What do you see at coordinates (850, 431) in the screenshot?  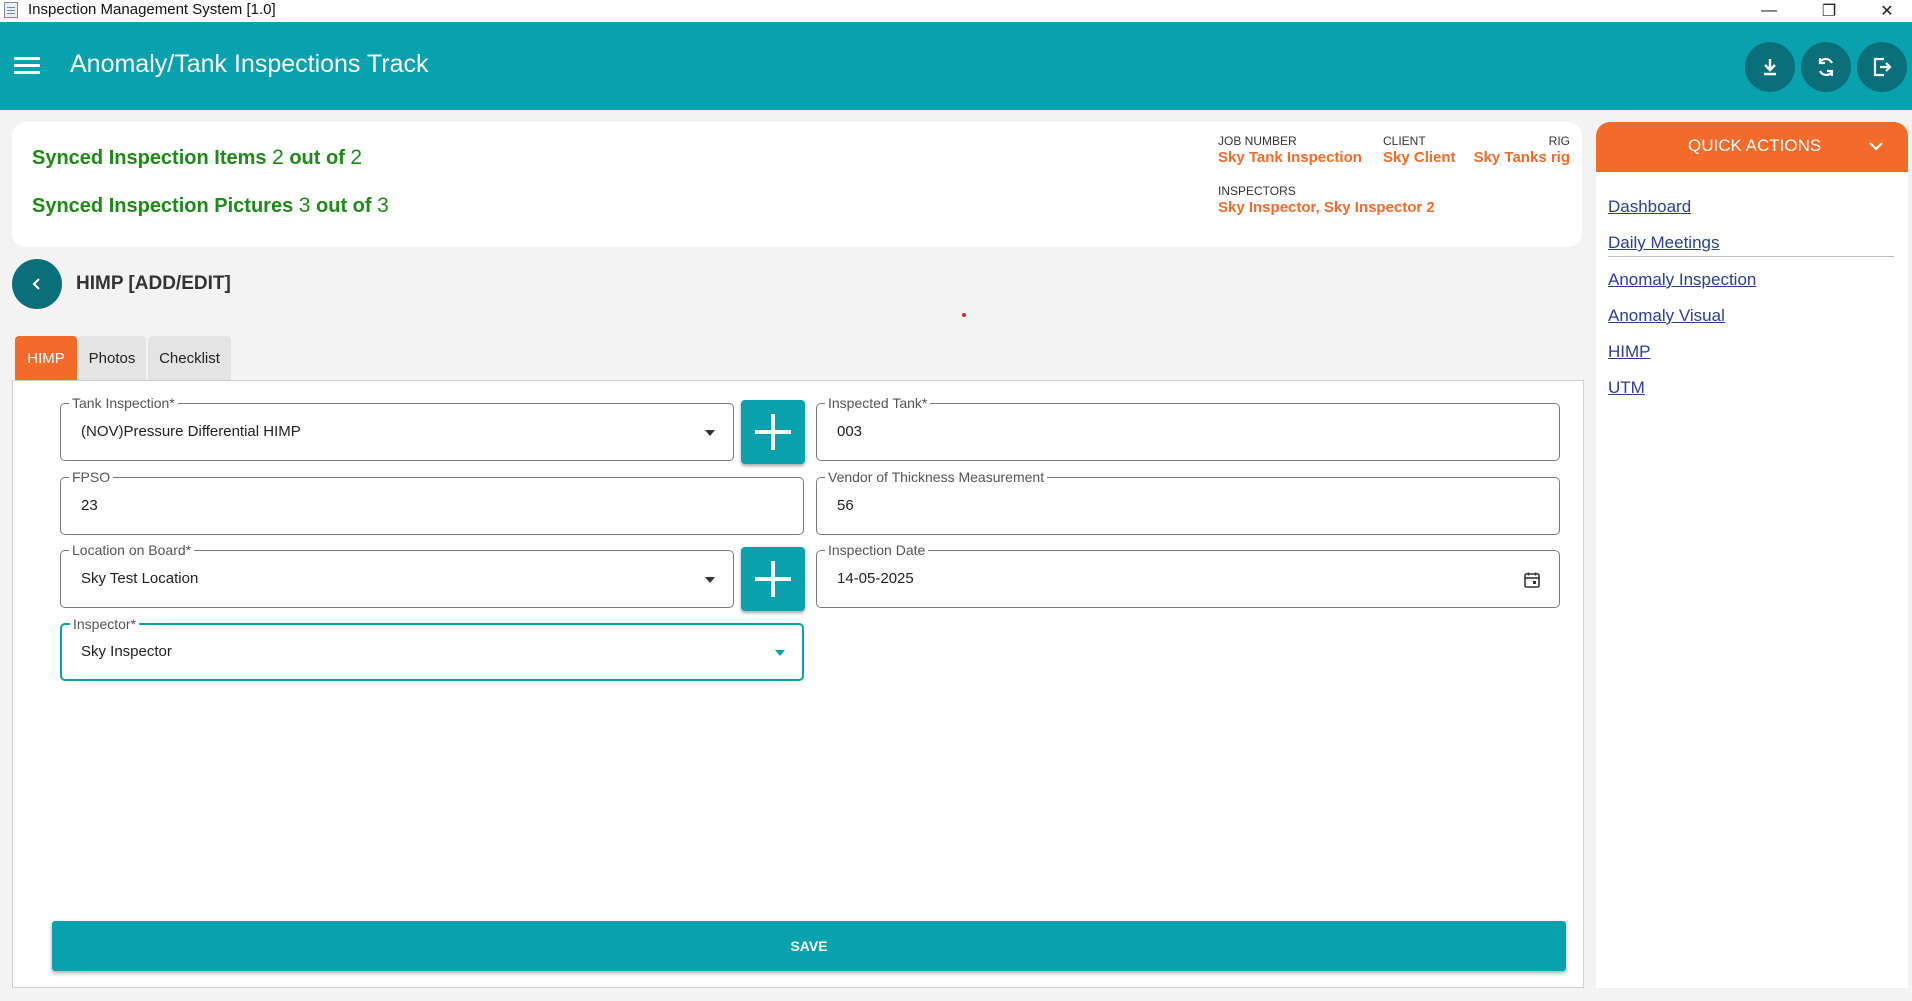 I see `inspected-tank-value: 003` at bounding box center [850, 431].